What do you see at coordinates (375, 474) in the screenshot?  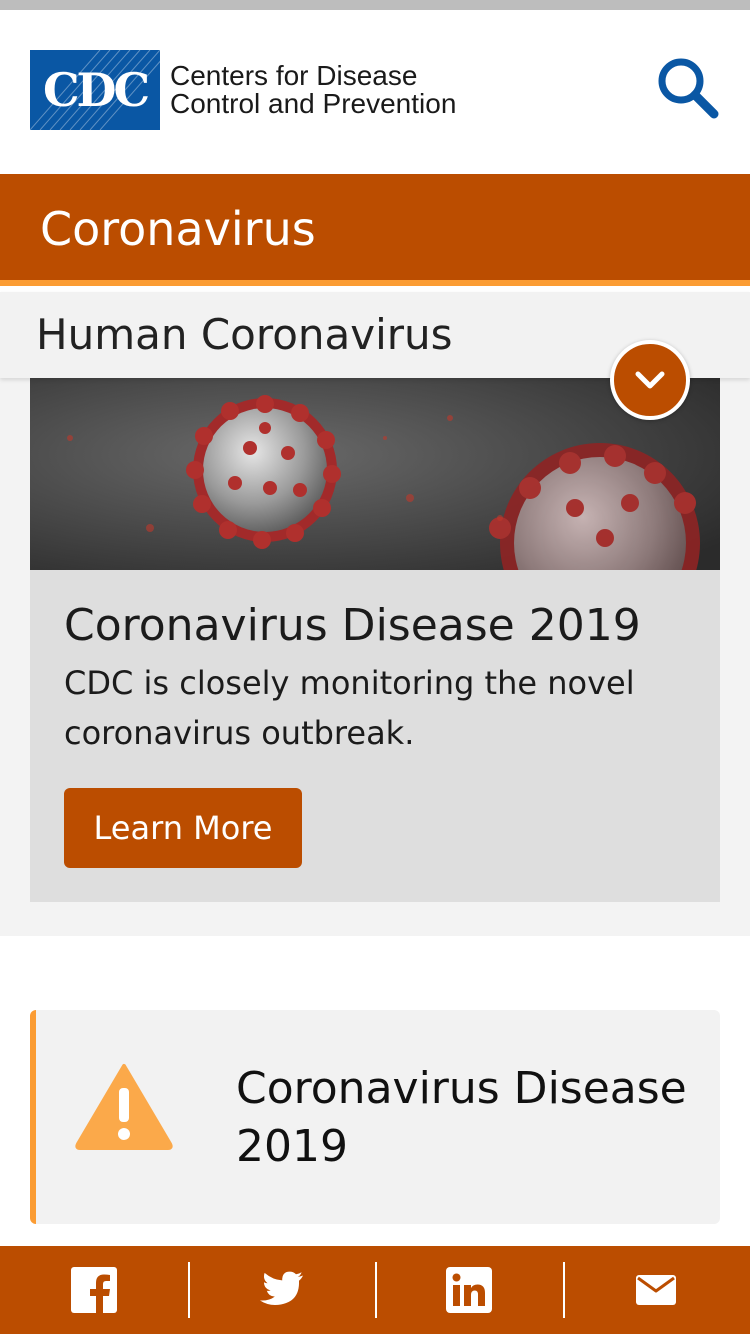 I see `coronavirus-illustration` at bounding box center [375, 474].